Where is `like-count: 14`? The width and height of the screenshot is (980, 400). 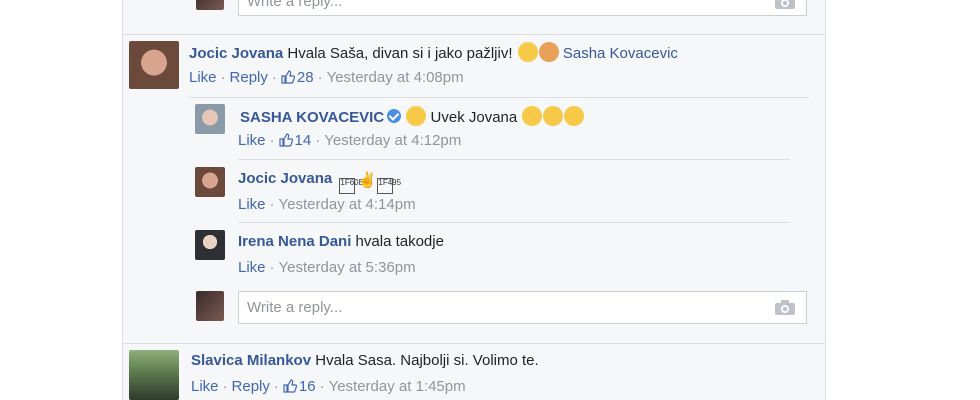
like-count: 14 is located at coordinates (303, 140).